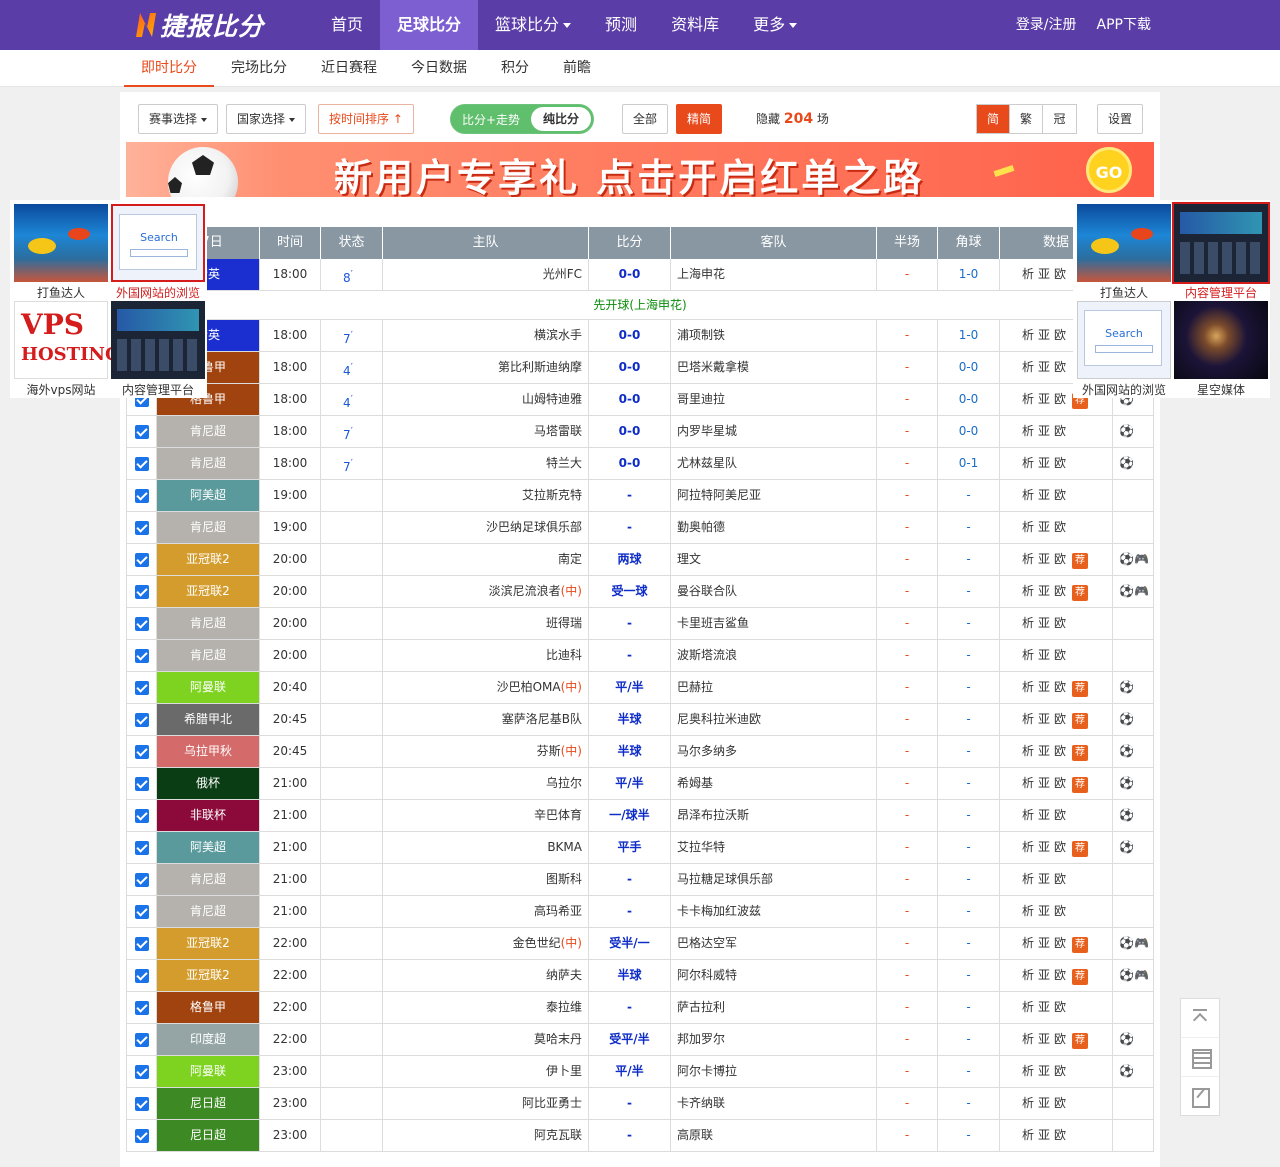 This screenshot has height=1167, width=1280. Describe the element at coordinates (645, 119) in the screenshot. I see `all-button: 全部` at that location.